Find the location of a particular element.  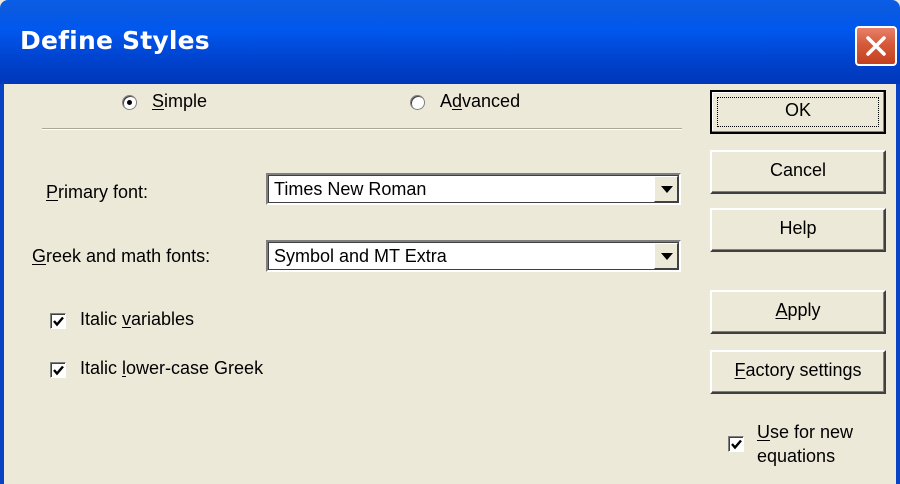

radio-advanced-label: Advanced is located at coordinates (480, 101).